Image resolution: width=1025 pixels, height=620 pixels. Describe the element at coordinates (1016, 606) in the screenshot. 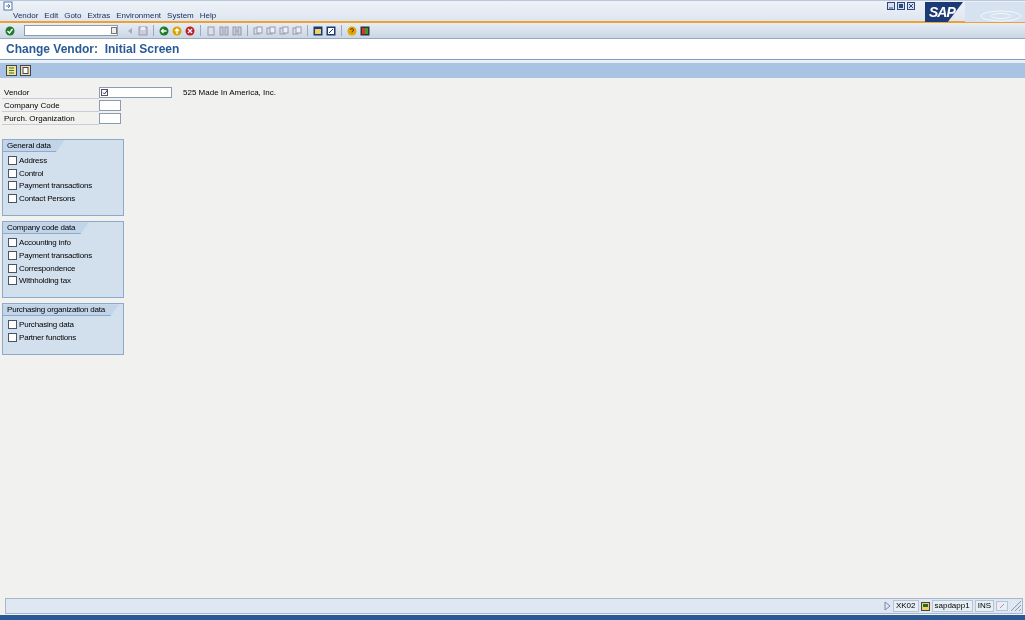

I see `resize-grip-icon` at that location.